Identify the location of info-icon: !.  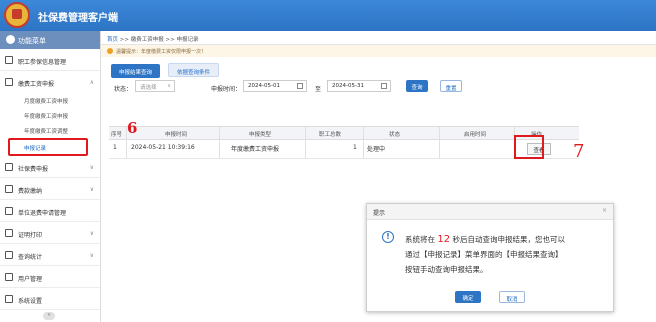
(388, 237).